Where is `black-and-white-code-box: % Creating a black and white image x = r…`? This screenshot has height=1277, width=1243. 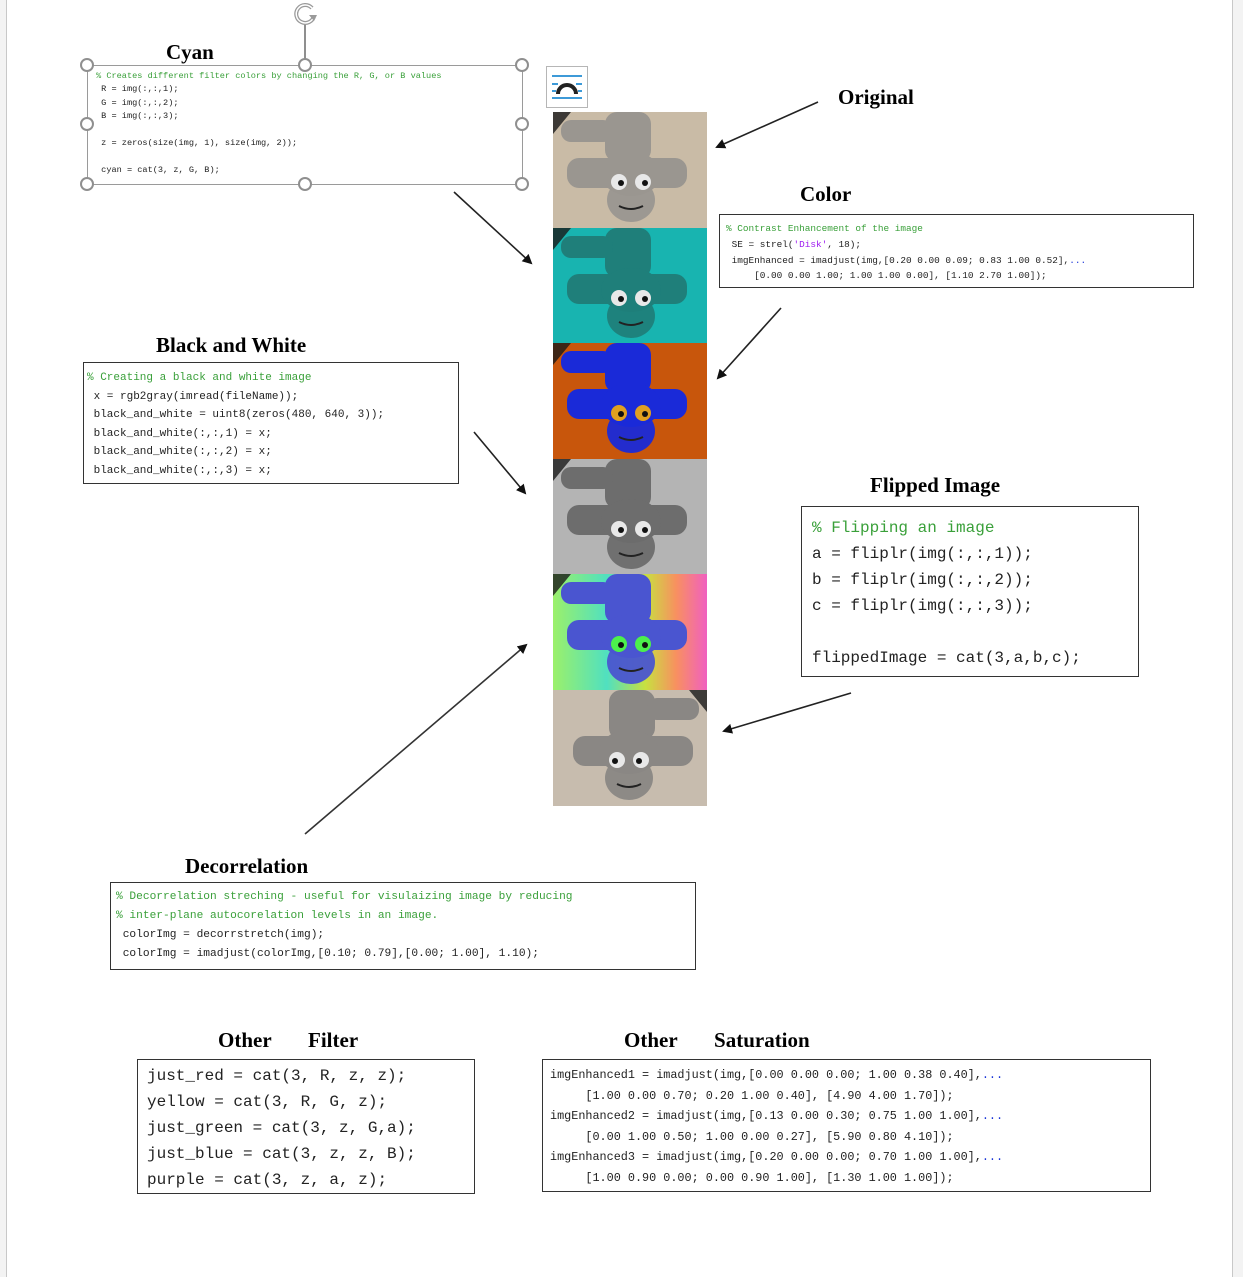 black-and-white-code-box: % Creating a black and white image x = r… is located at coordinates (271, 423).